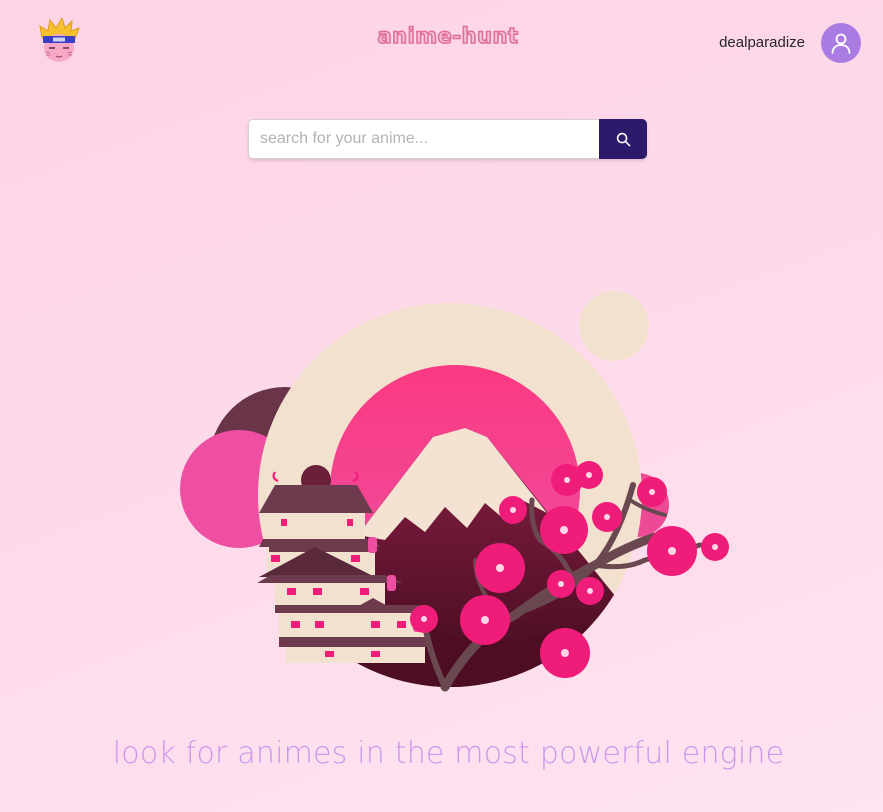  What do you see at coordinates (423, 139) in the screenshot?
I see `search-input` at bounding box center [423, 139].